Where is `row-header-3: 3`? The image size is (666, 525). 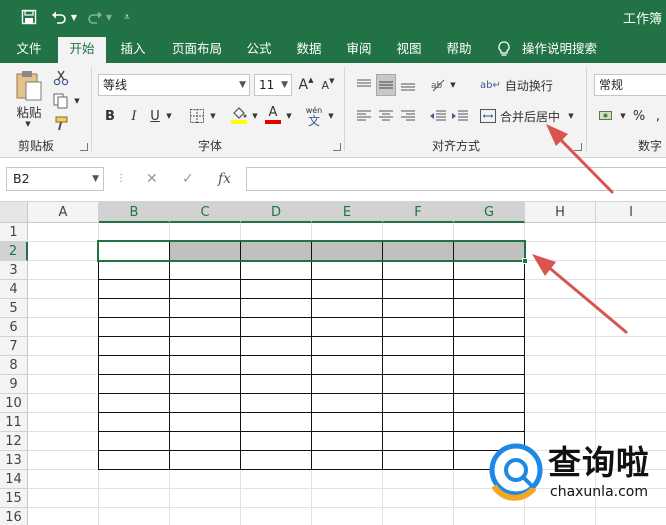
row-header-3: 3 is located at coordinates (14, 270).